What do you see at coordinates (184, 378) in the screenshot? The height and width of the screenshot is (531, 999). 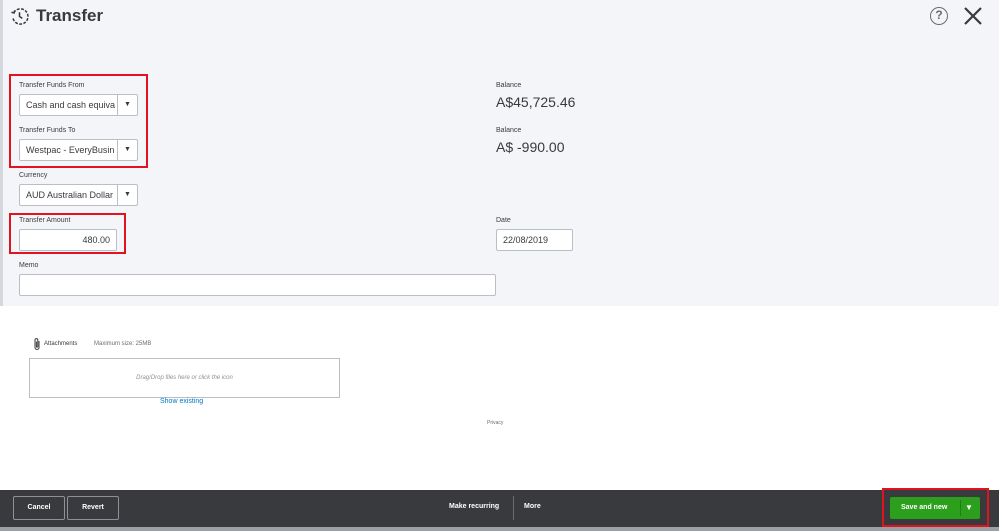 I see `attachments-dropzone: Drag/Drop files here or click the icon` at bounding box center [184, 378].